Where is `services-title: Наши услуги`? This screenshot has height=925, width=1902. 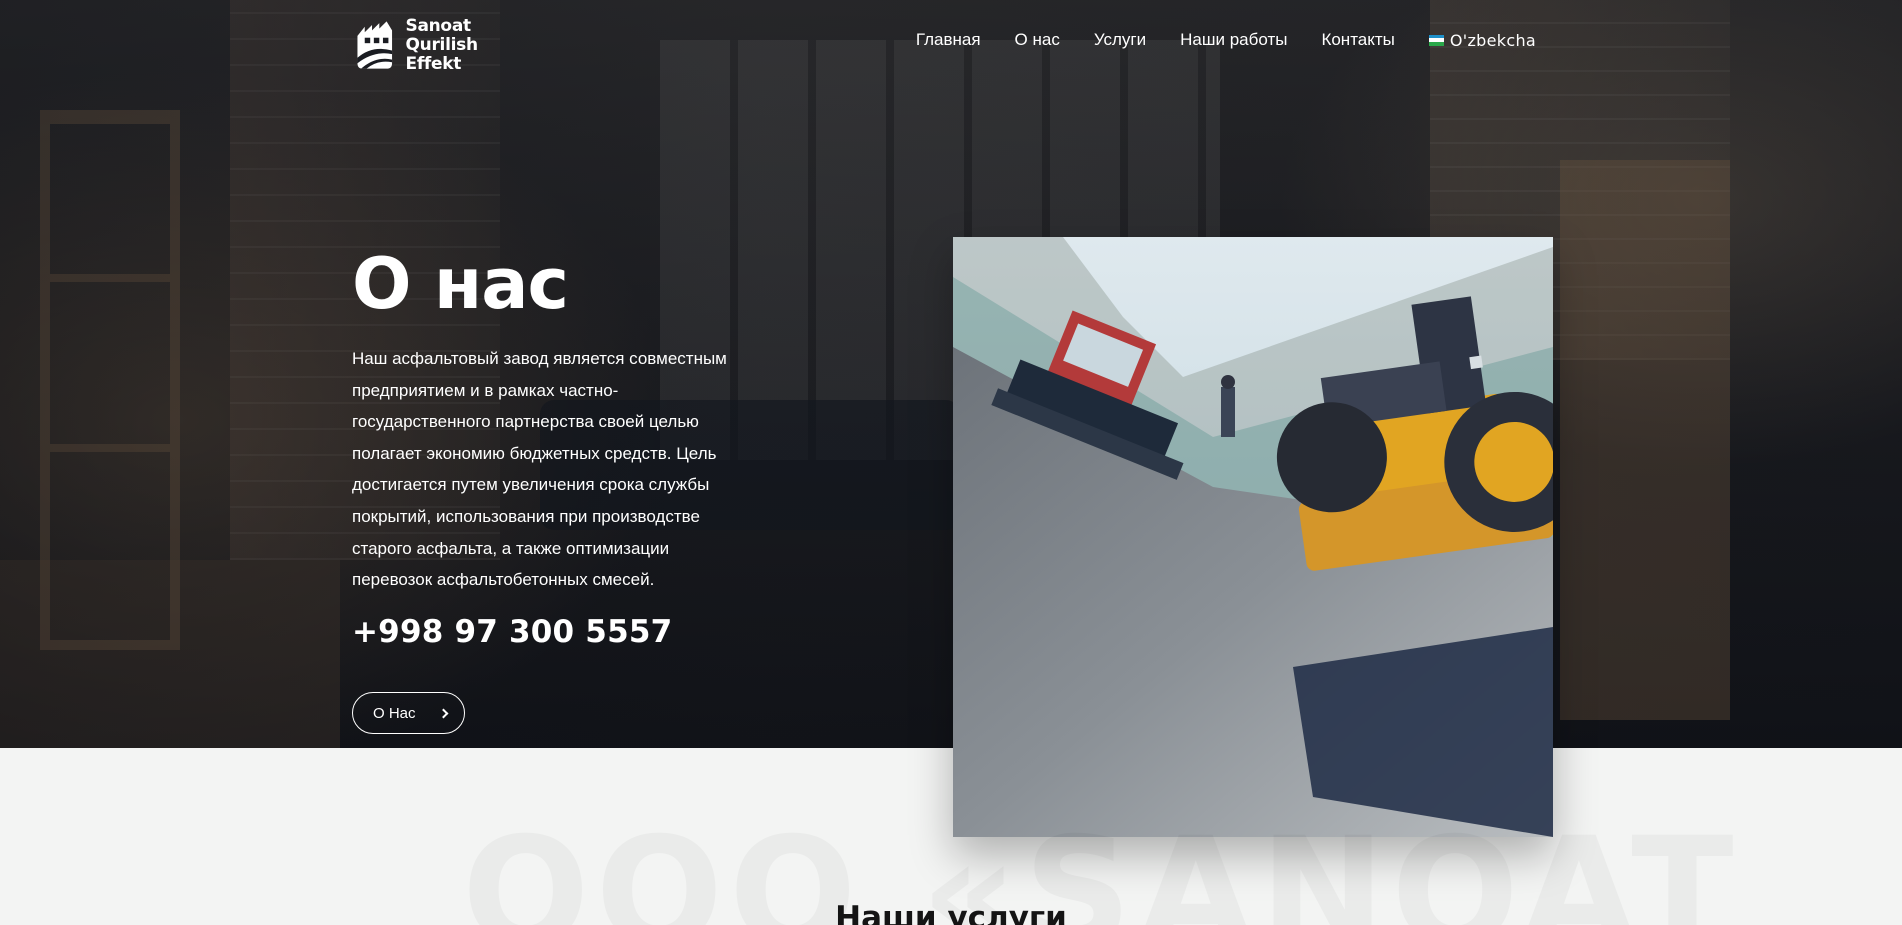 services-title: Наши услуги is located at coordinates (951, 912).